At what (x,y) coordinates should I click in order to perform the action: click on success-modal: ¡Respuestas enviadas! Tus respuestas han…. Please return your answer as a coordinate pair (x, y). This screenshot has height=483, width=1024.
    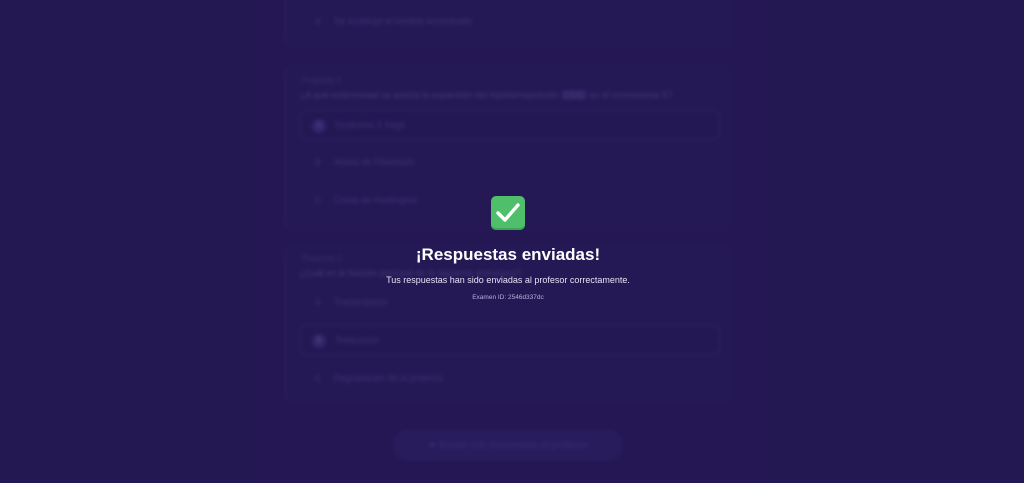
    Looking at the image, I should click on (512, 256).